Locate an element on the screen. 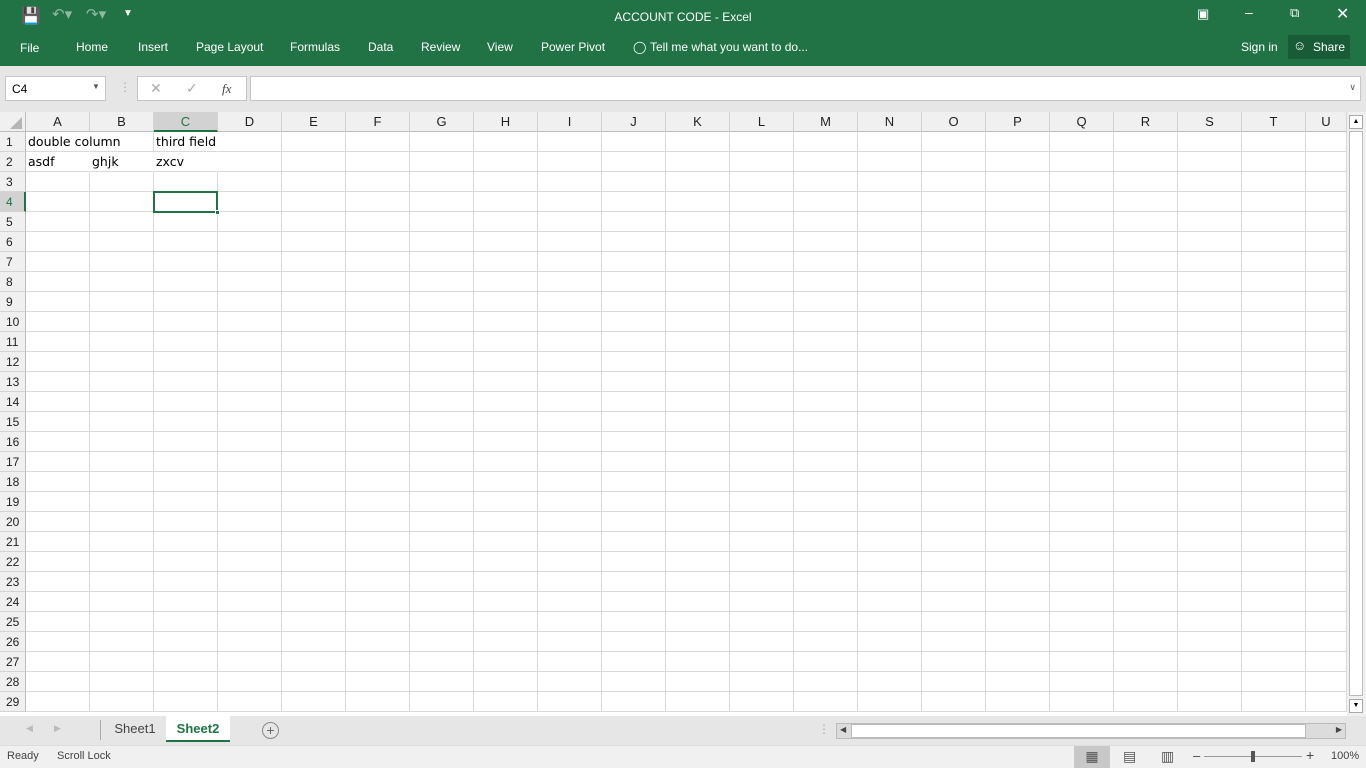  cell-L27 is located at coordinates (762, 662).